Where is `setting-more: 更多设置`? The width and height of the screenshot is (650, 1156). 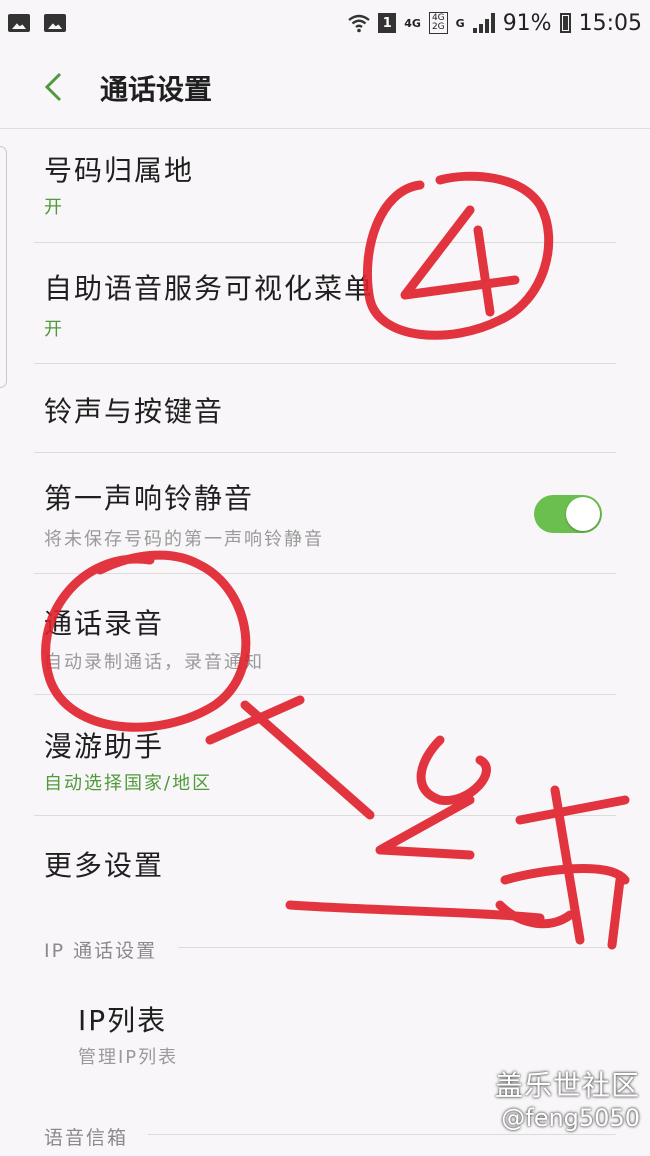
setting-more: 更多设置 is located at coordinates (325, 864).